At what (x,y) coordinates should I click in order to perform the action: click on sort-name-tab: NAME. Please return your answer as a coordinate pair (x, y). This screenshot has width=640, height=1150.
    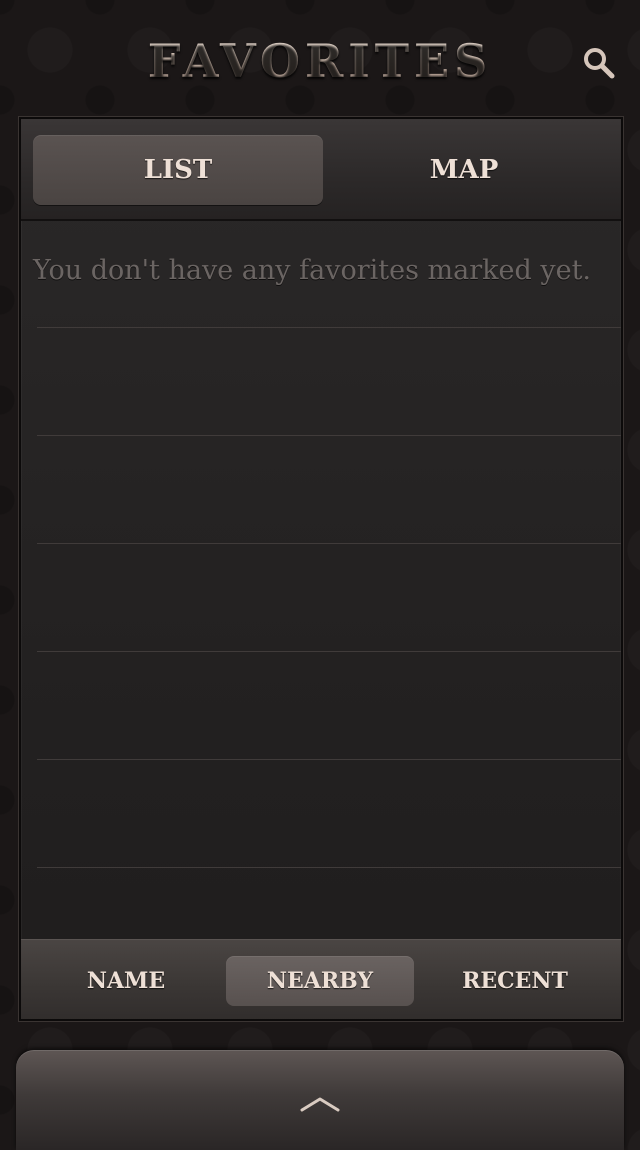
    Looking at the image, I should click on (126, 981).